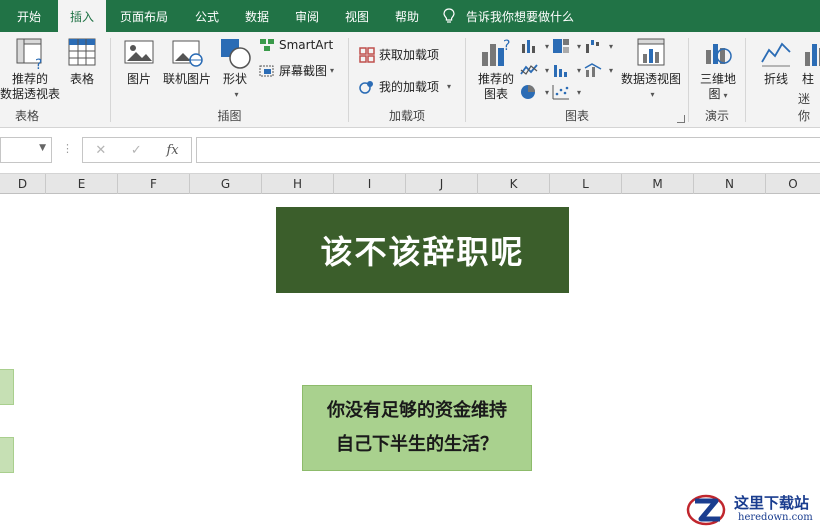 The height and width of the screenshot is (528, 820). Describe the element at coordinates (370, 184) in the screenshot. I see `column-header: I` at that location.